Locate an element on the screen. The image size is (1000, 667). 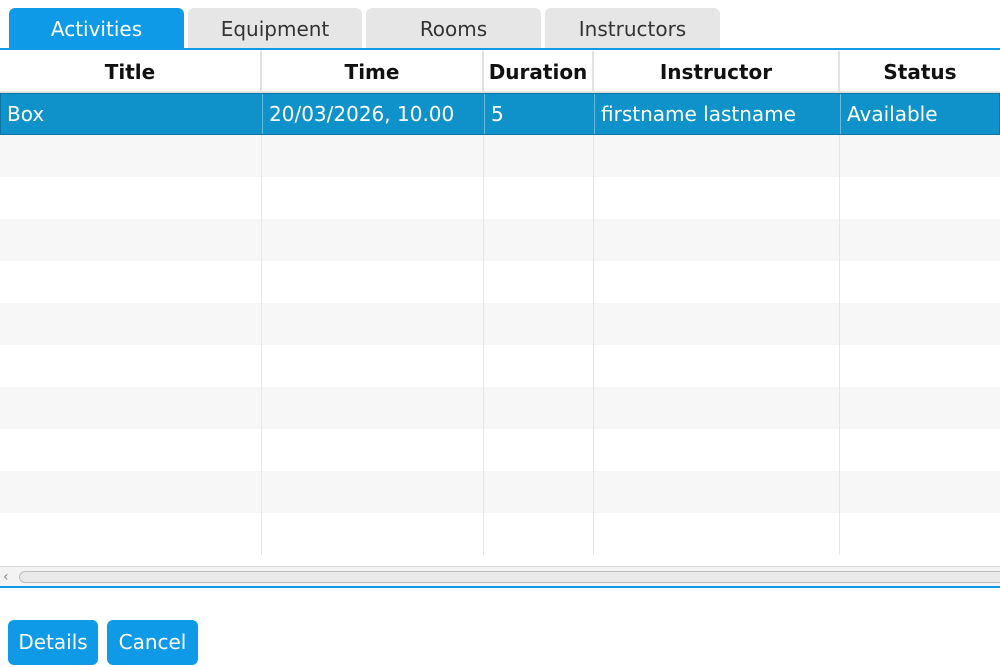
tab-equipment: Equipment is located at coordinates (275, 29).